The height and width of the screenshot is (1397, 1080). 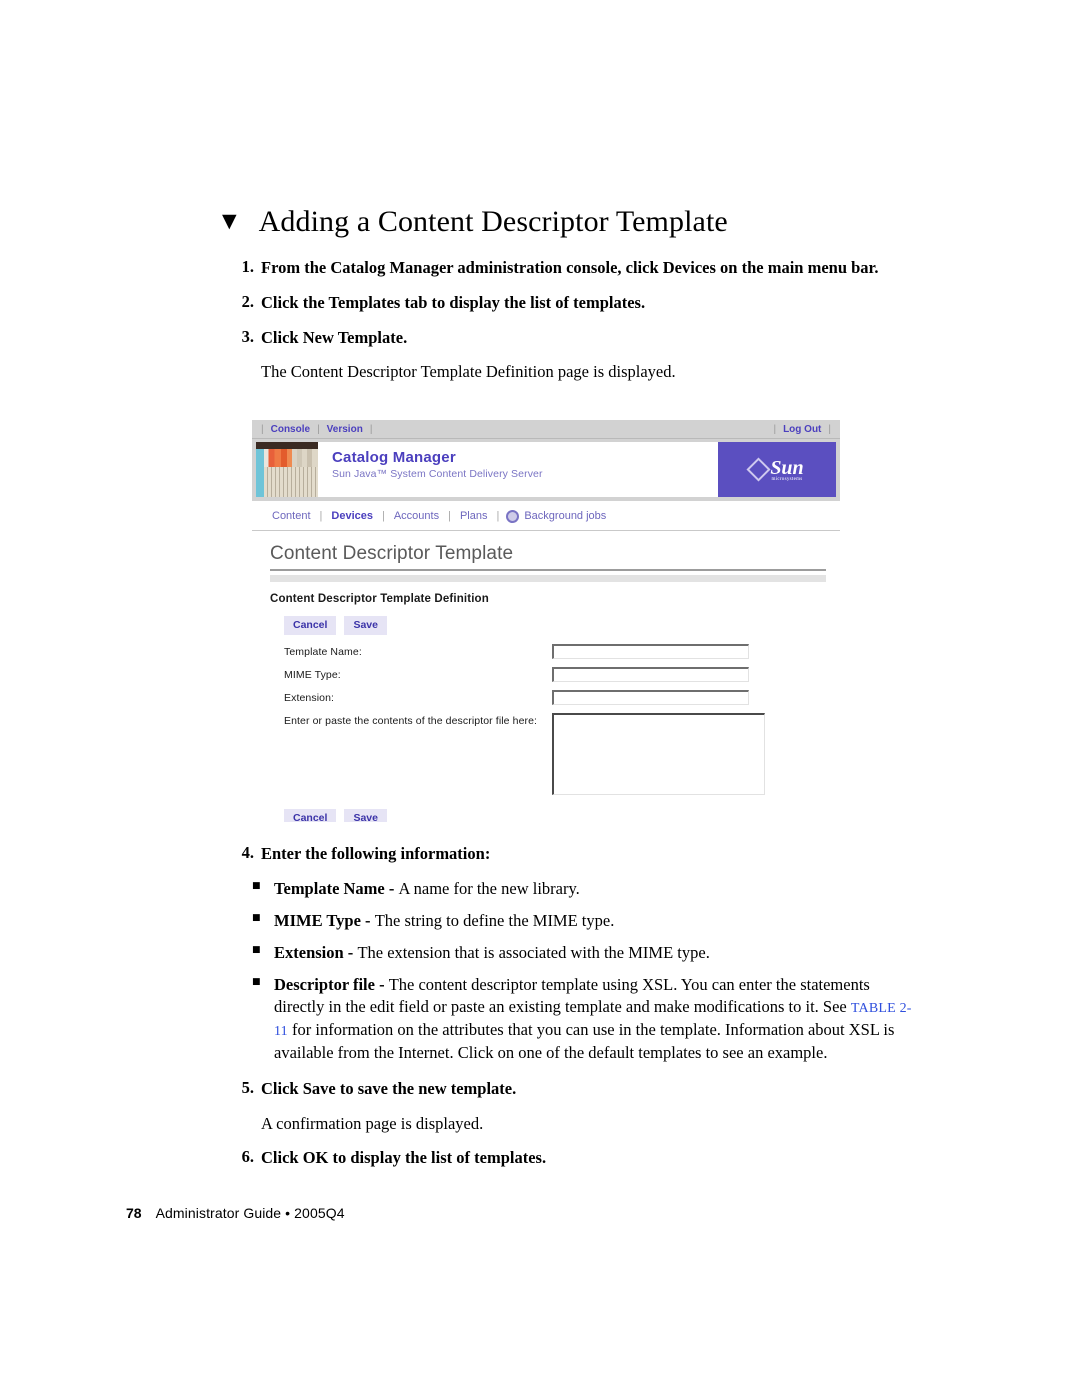 I want to click on sun-logo: Sun microsystems, so click(x=777, y=469).